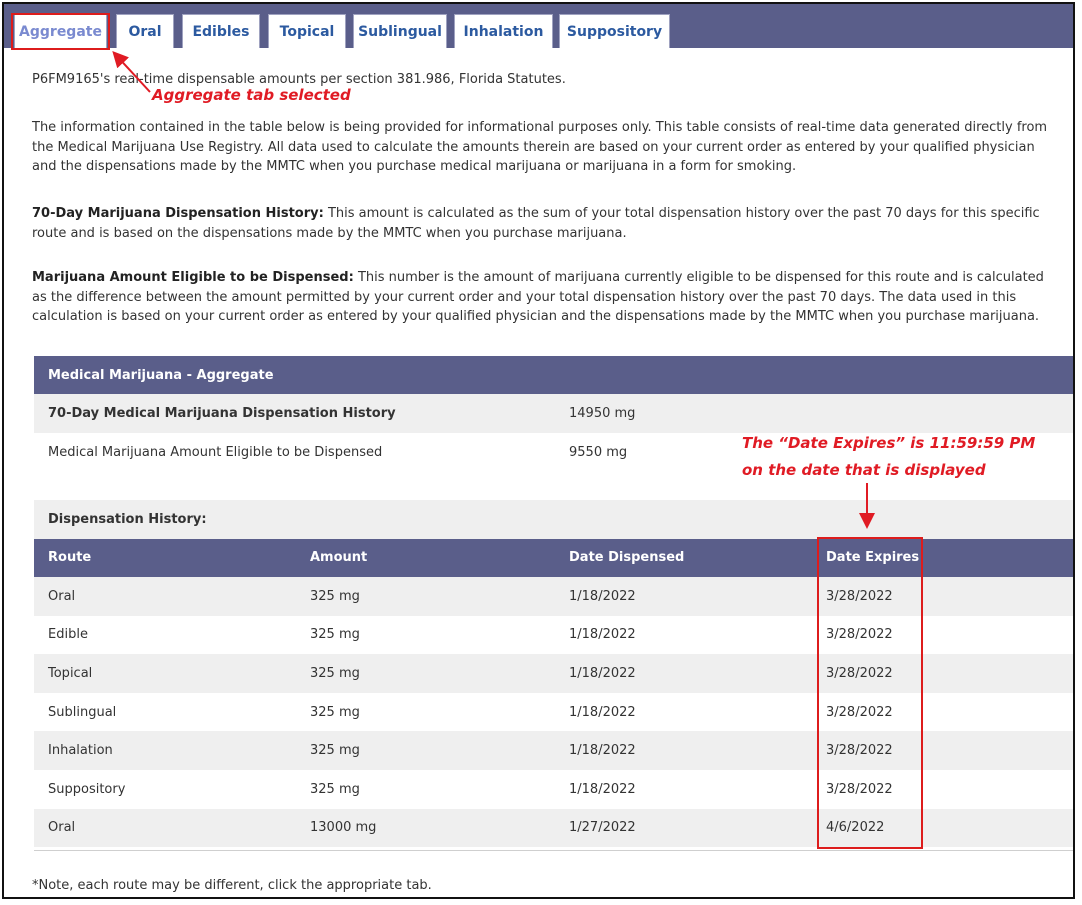 This screenshot has height=905, width=1082. Describe the element at coordinates (68, 635) in the screenshot. I see `cell-route: Edible` at that location.